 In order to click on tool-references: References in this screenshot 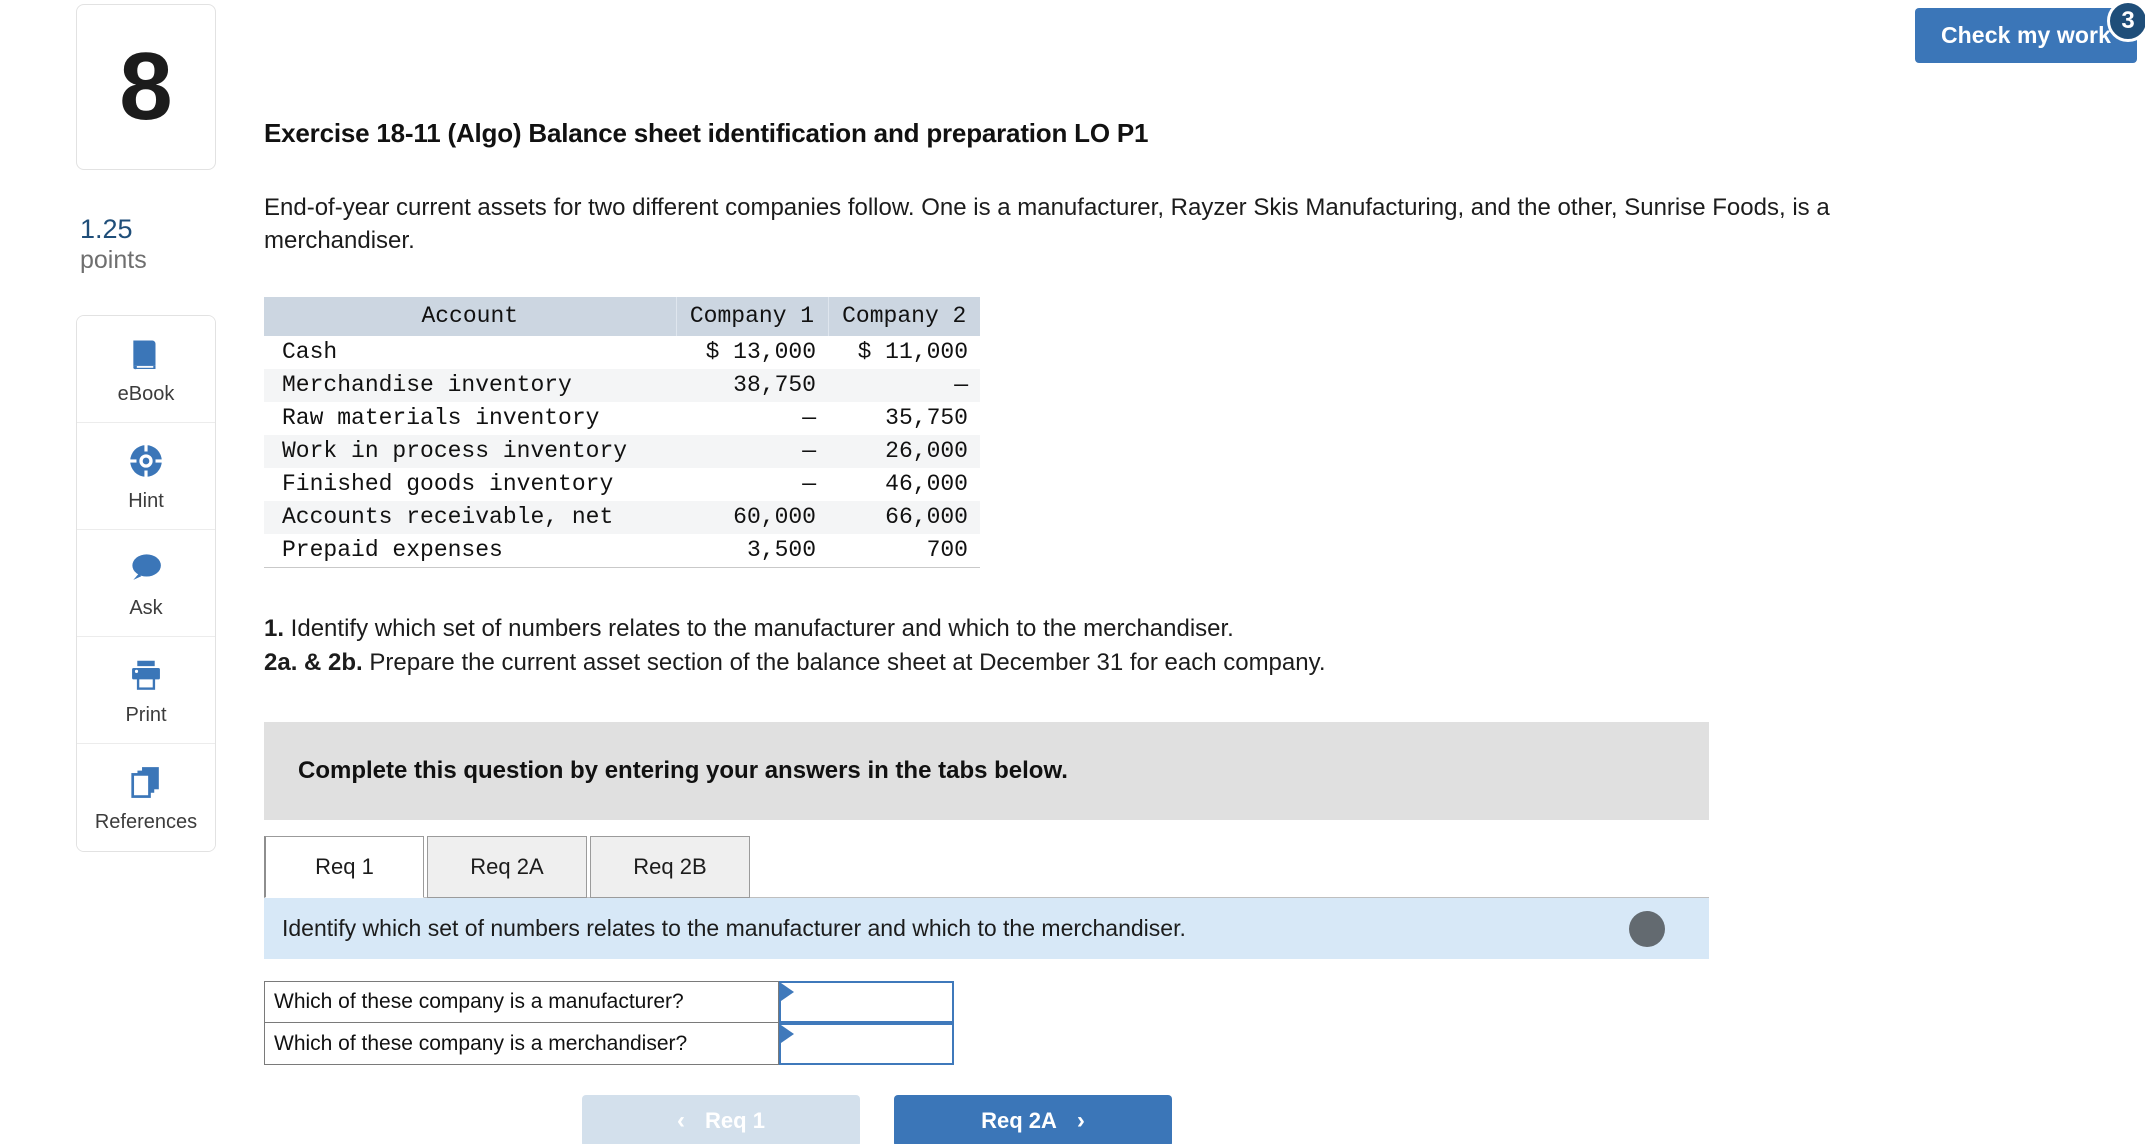, I will do `click(146, 798)`.